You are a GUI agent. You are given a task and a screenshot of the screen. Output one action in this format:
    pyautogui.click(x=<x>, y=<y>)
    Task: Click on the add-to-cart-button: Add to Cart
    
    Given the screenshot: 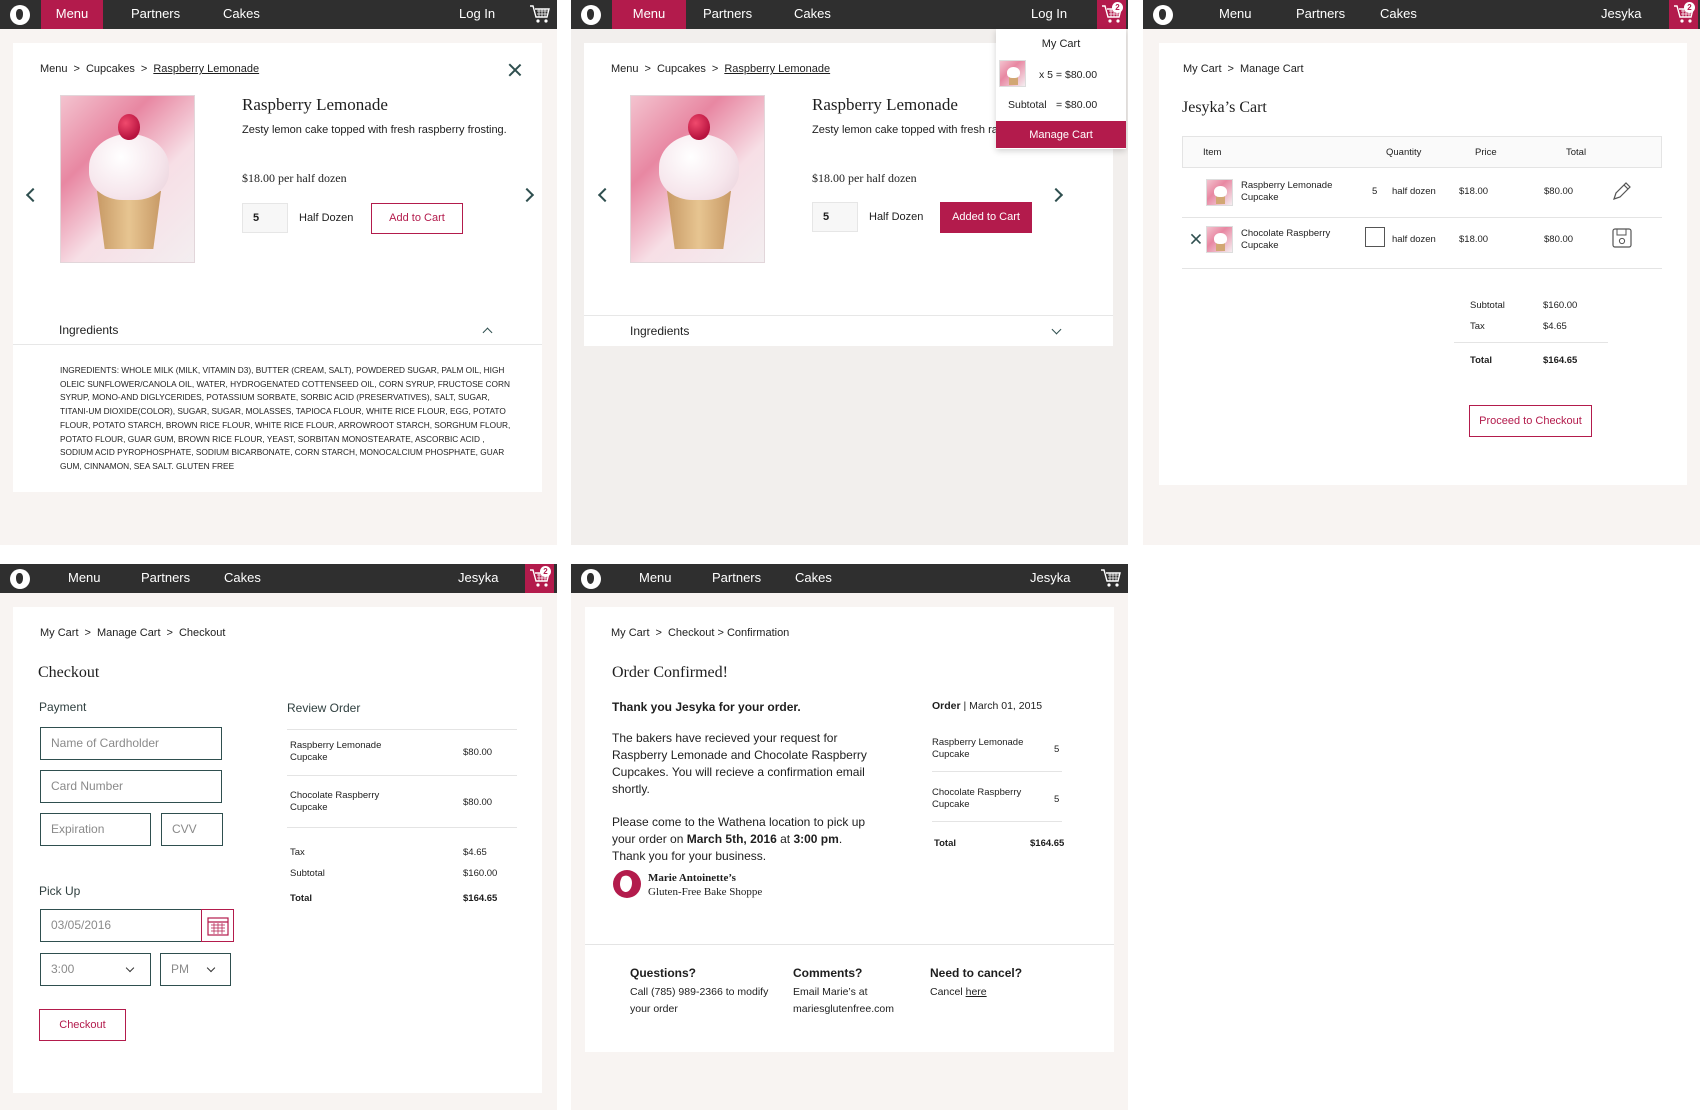 What is the action you would take?
    pyautogui.click(x=417, y=218)
    